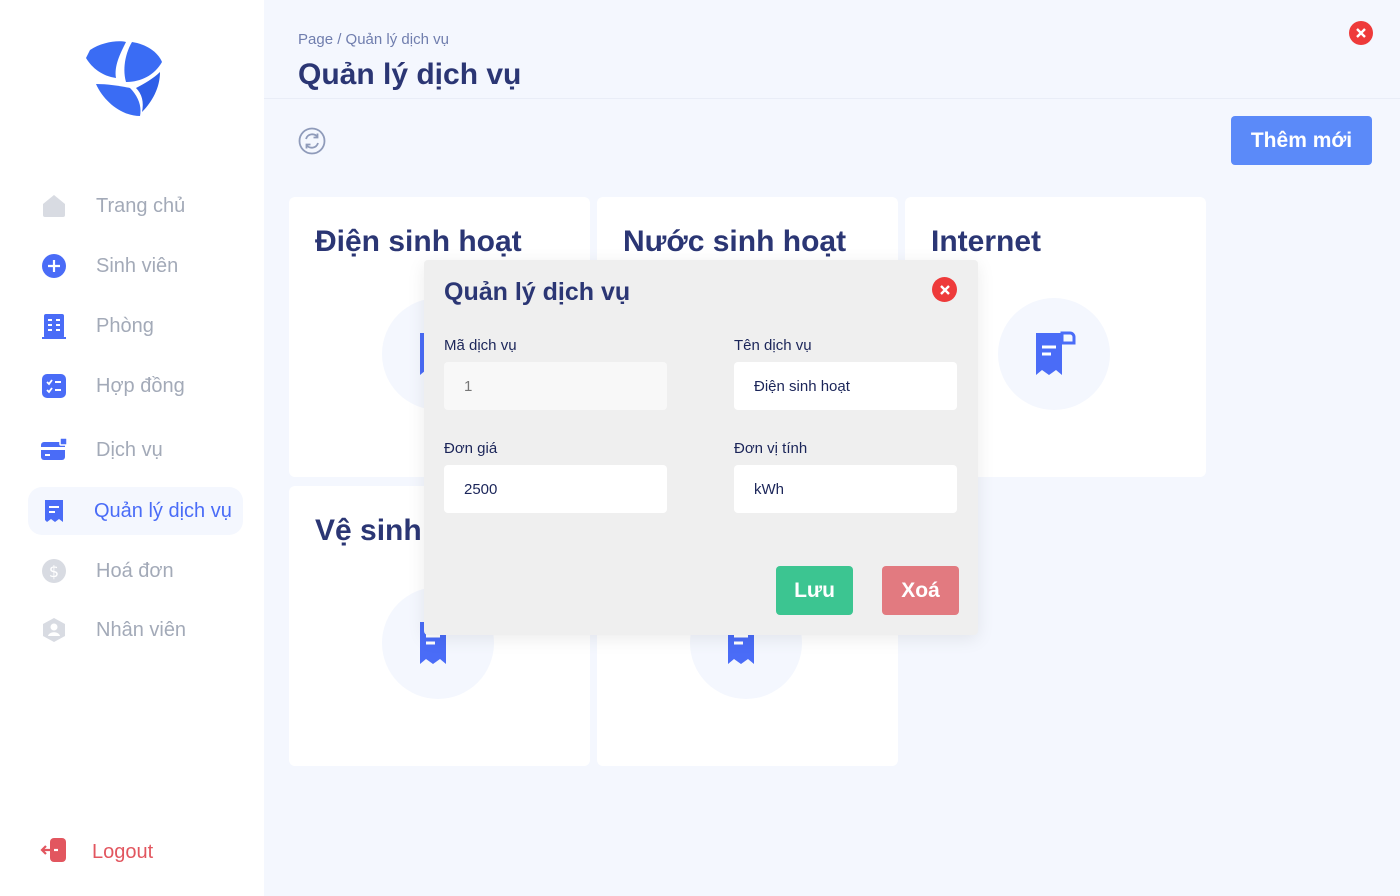 The image size is (1400, 896). What do you see at coordinates (54, 266) in the screenshot?
I see `plus-circle-icon` at bounding box center [54, 266].